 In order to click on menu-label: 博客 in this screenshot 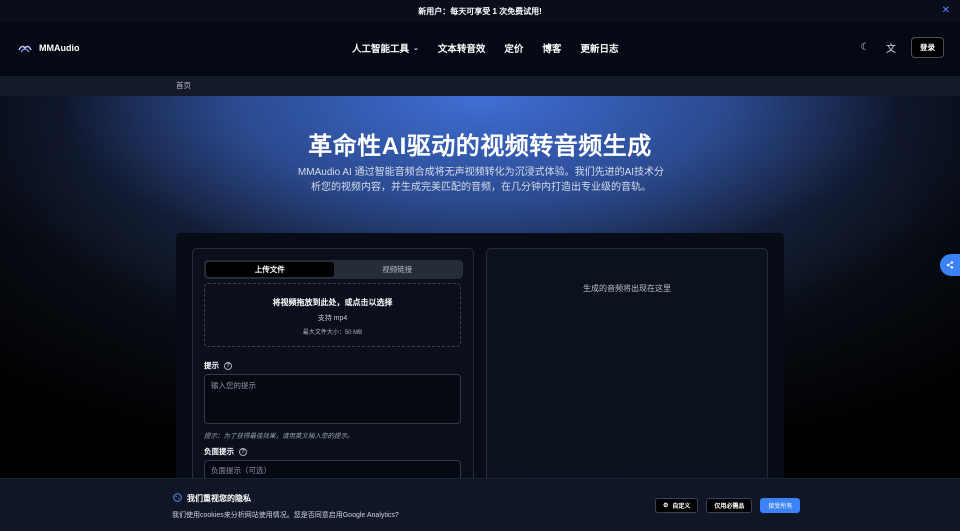, I will do `click(552, 49)`.